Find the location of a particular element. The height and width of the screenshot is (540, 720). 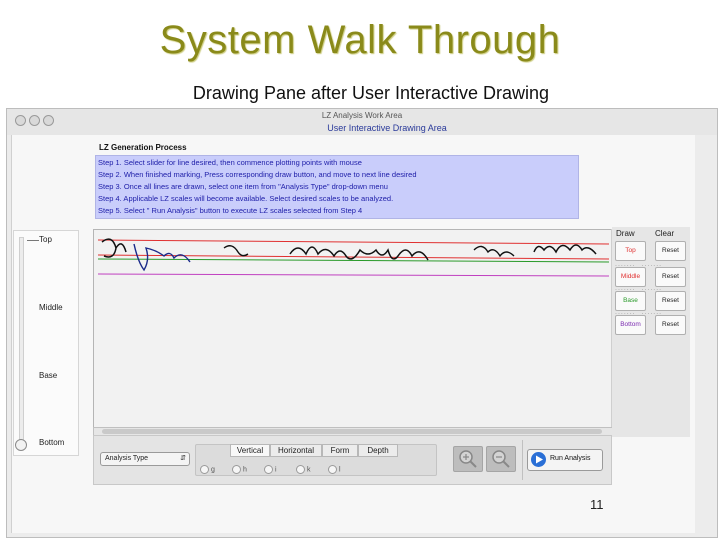

analysis-type-select: Analysis Type ⇵ is located at coordinates (145, 459).